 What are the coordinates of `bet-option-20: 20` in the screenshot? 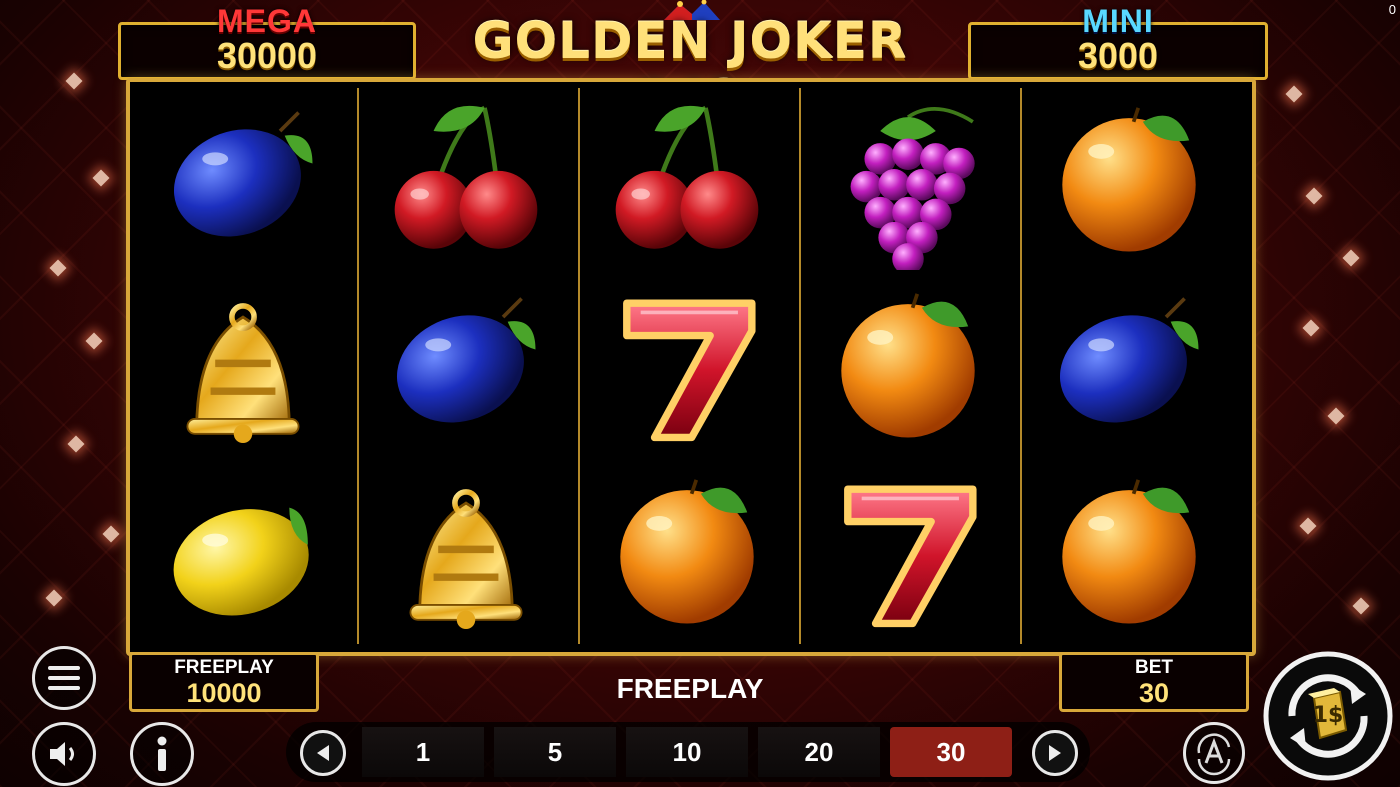 It's located at (819, 752).